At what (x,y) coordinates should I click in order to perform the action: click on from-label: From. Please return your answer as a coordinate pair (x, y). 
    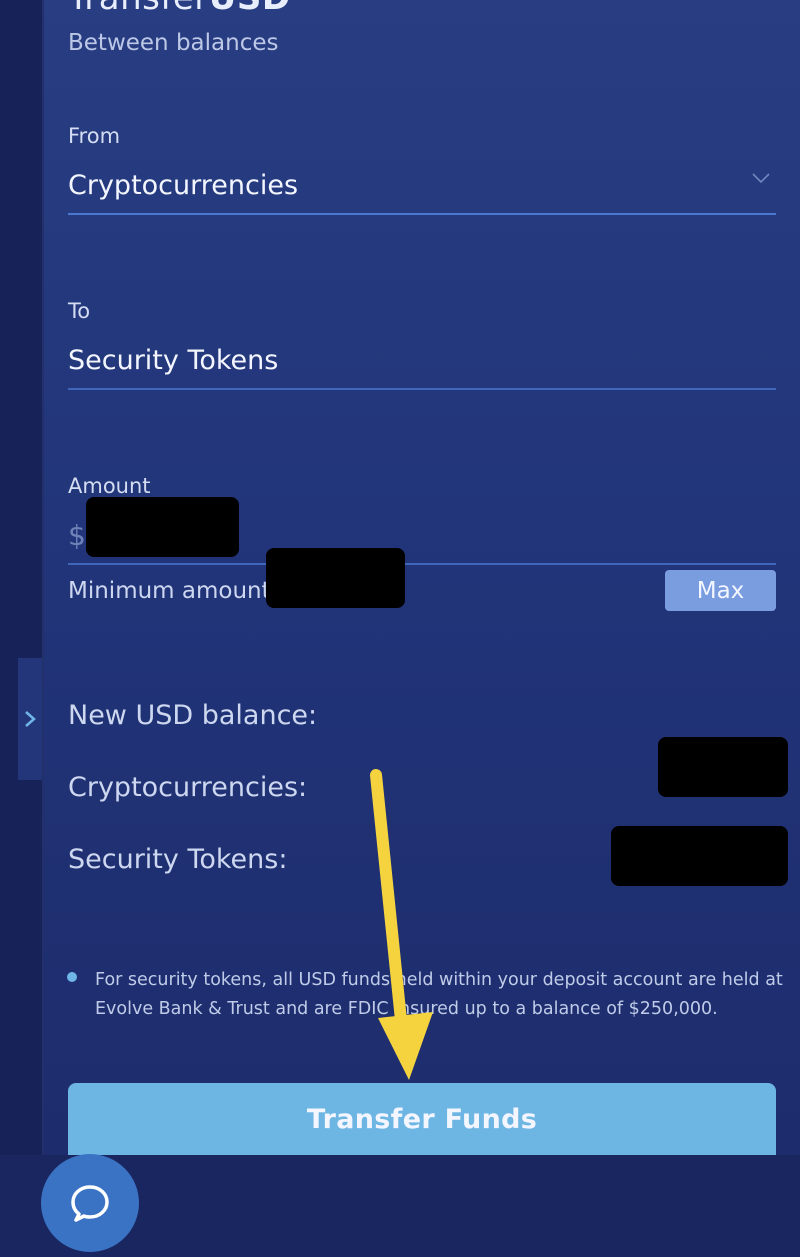
    Looking at the image, I should click on (94, 136).